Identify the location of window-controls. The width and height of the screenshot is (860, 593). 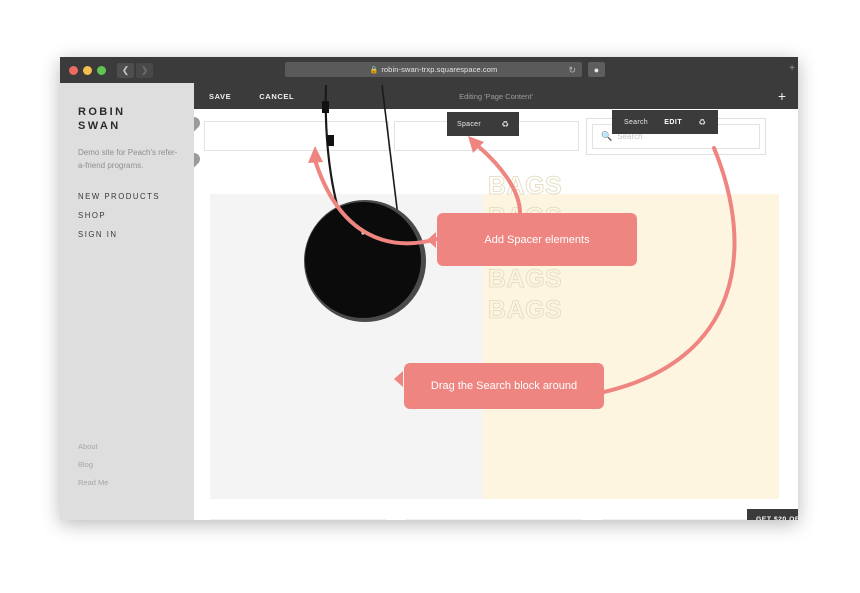
(87, 70).